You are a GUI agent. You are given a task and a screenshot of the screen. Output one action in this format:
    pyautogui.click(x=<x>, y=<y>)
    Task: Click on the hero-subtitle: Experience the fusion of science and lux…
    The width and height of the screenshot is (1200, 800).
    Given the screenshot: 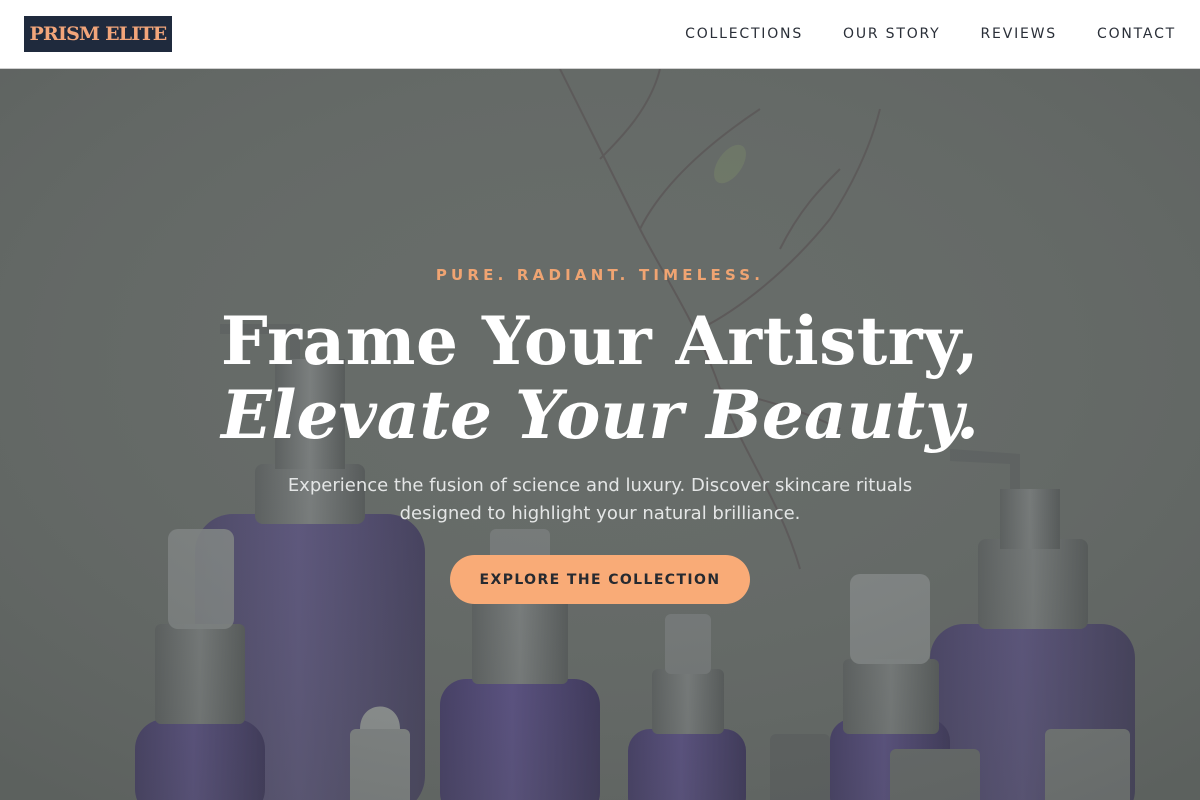 What is the action you would take?
    pyautogui.click(x=600, y=499)
    